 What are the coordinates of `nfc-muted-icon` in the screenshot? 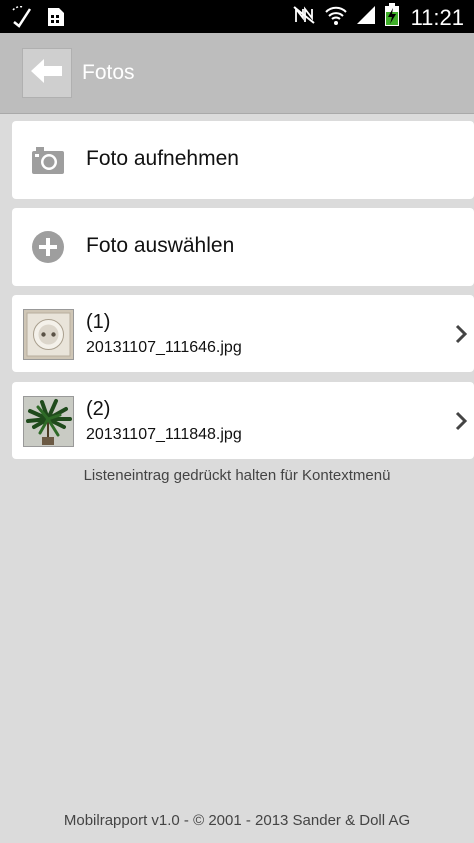 It's located at (304, 17).